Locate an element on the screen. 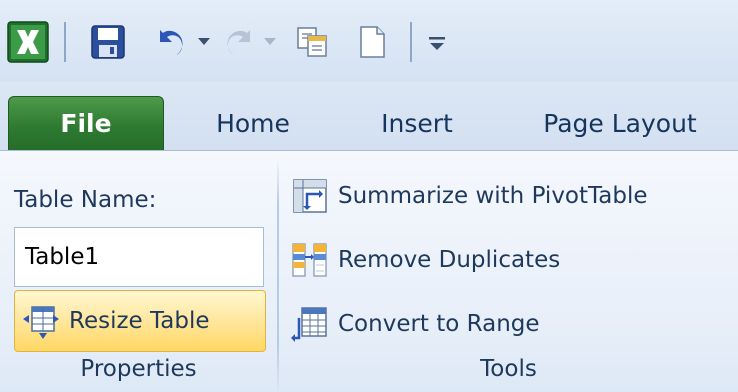 Image resolution: width=738 pixels, height=392 pixels. tab-file: File is located at coordinates (86, 123).